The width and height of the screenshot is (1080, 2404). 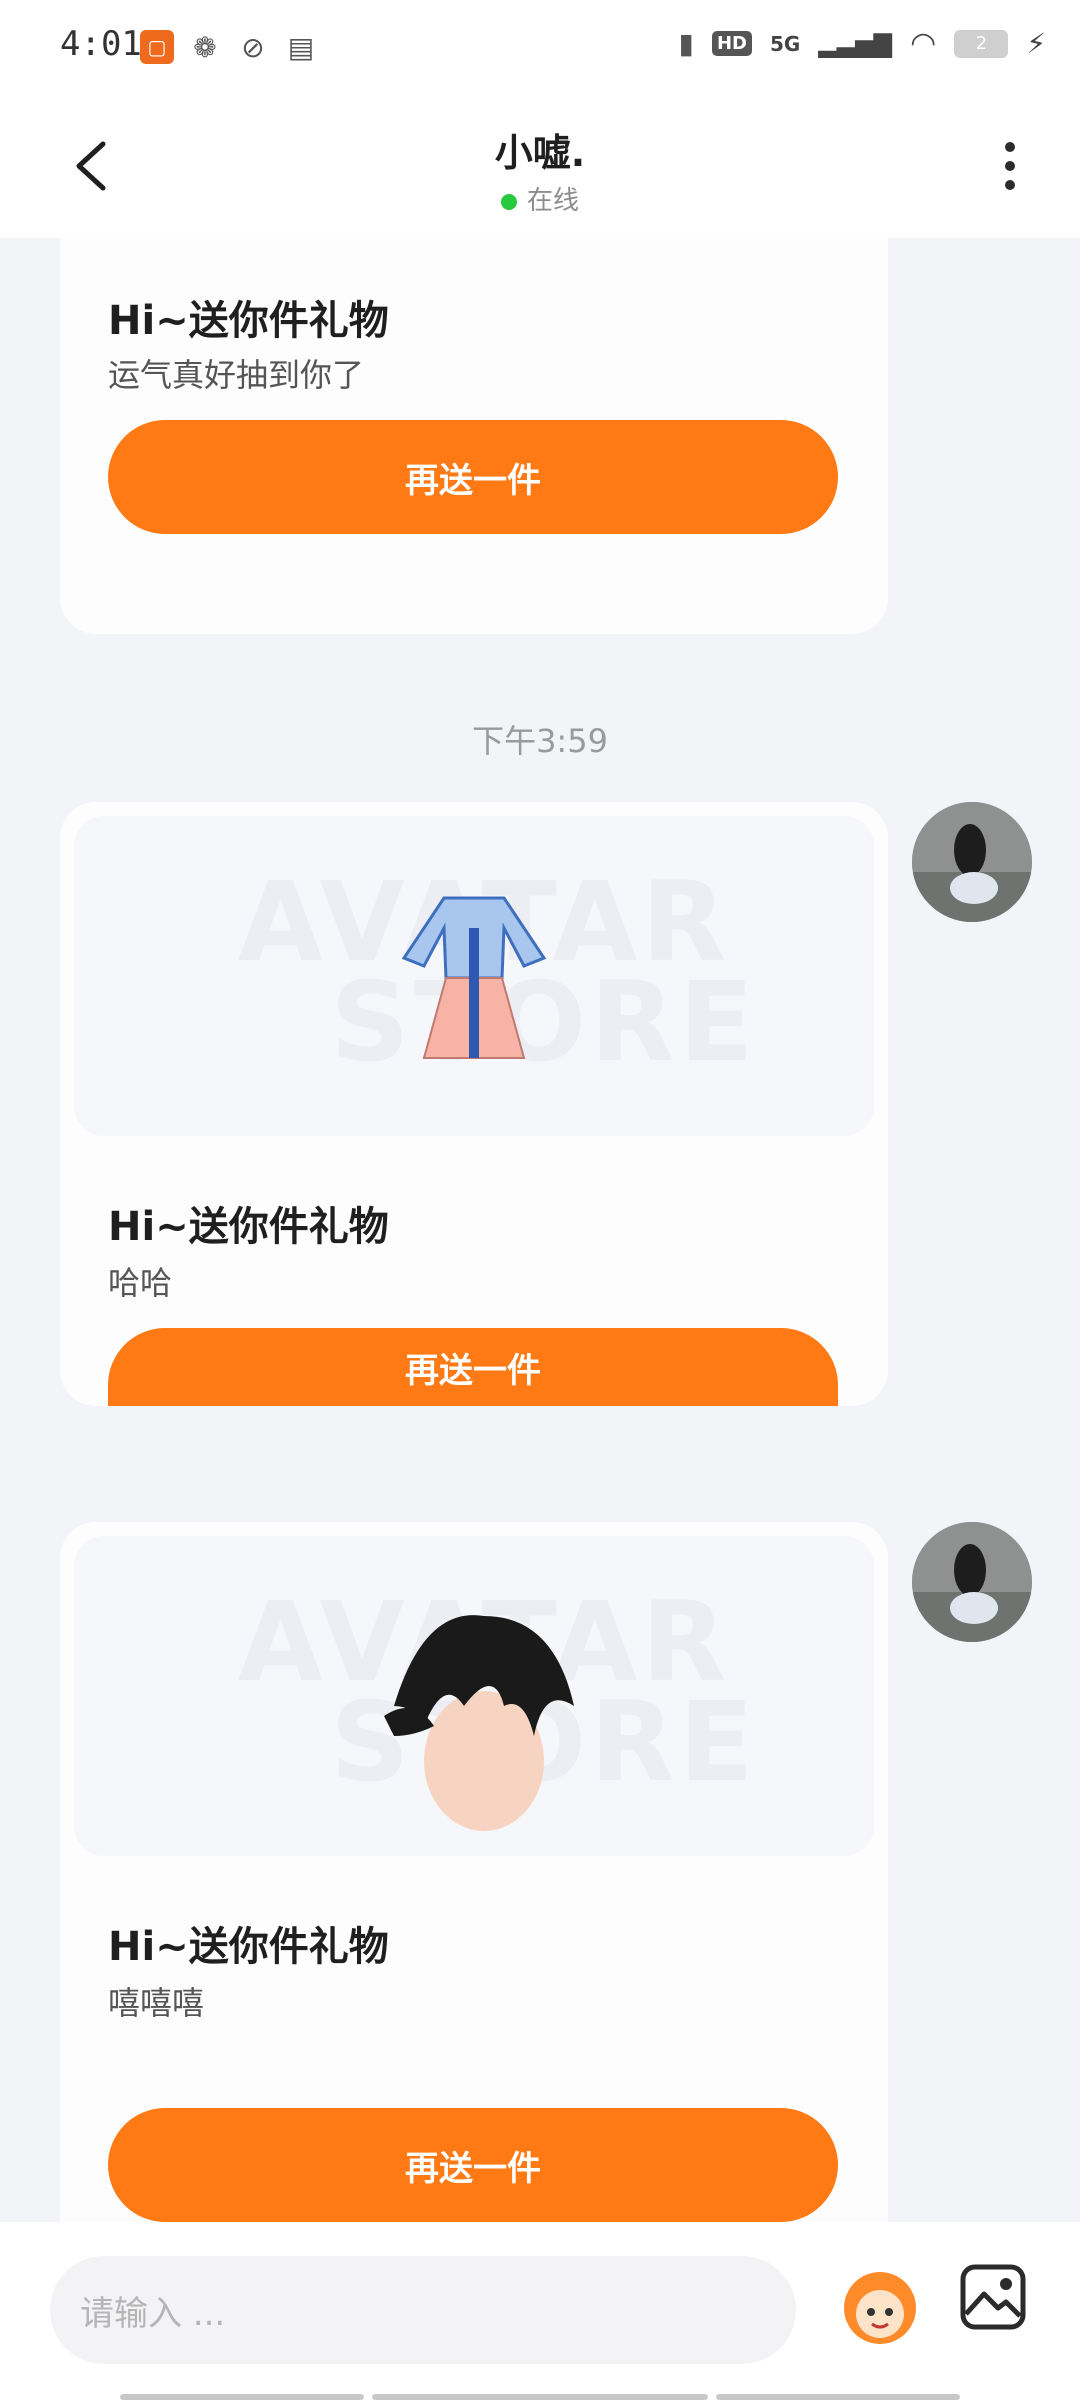 I want to click on hanfu-dress-icon, so click(x=474, y=977).